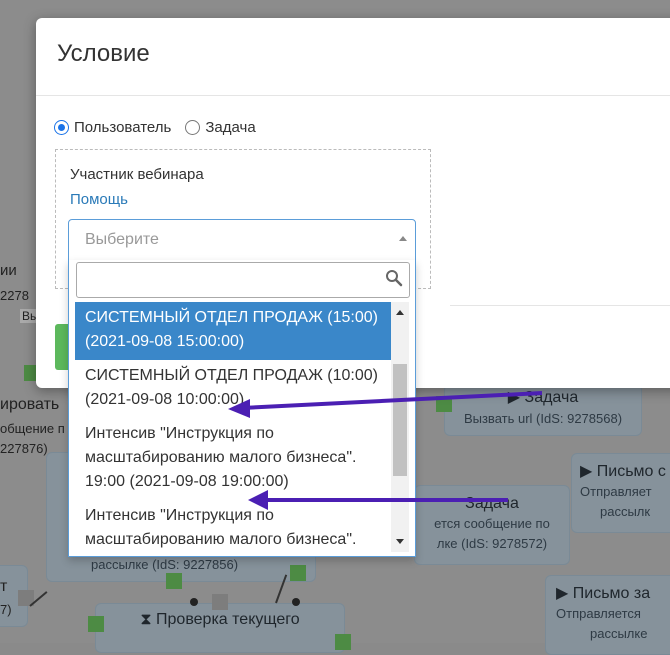 The image size is (670, 655). What do you see at coordinates (99, 199) in the screenshot?
I see `help-link: Помощь` at bounding box center [99, 199].